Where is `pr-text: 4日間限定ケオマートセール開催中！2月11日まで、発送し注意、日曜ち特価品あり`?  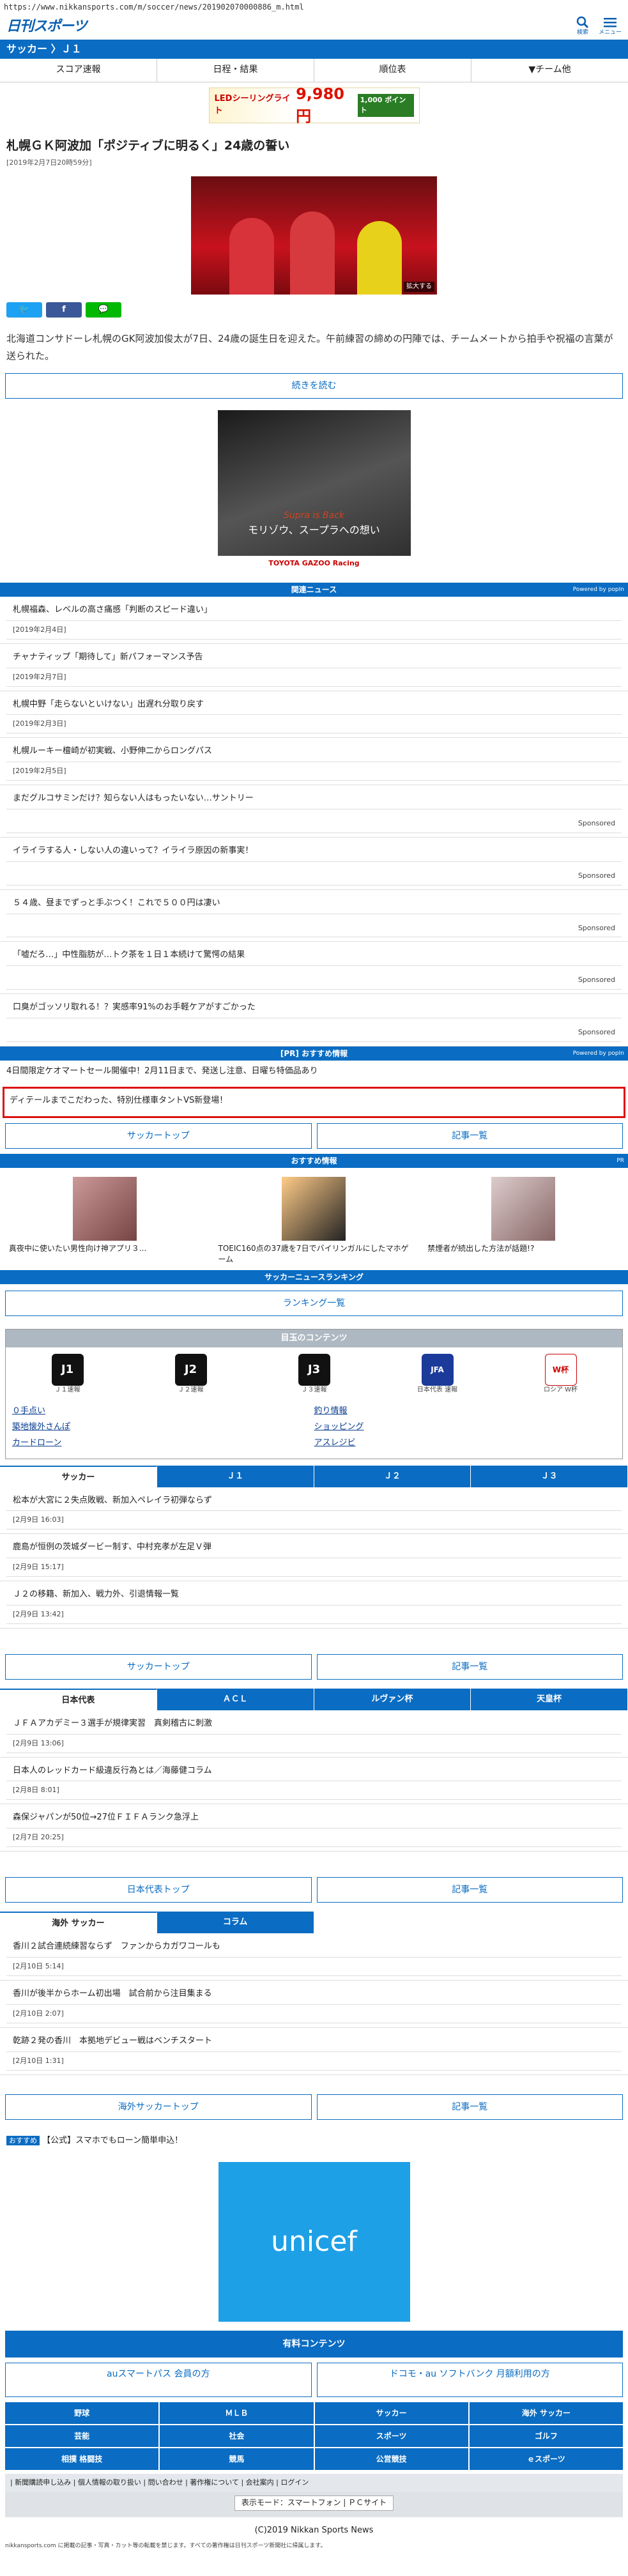
pr-text: 4日間限定ケオマートセール開催中！2月11日まで、発送し注意、日曜ち特価品あり is located at coordinates (314, 1072).